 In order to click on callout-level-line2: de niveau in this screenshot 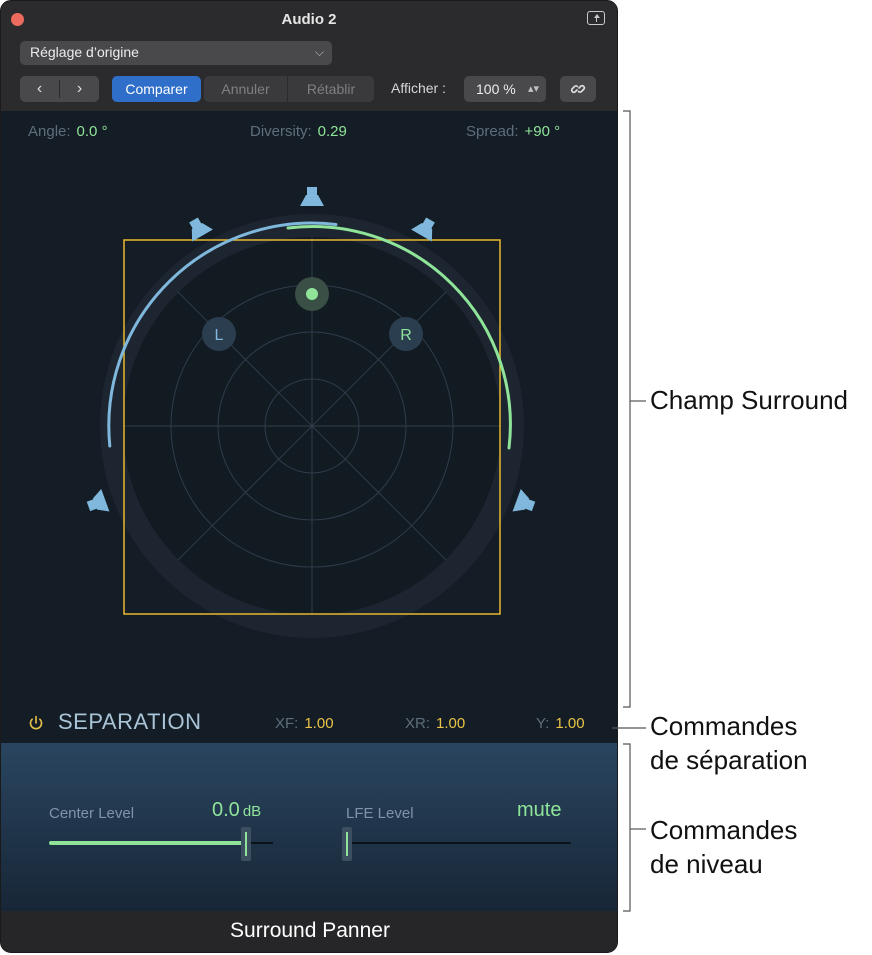, I will do `click(706, 864)`.